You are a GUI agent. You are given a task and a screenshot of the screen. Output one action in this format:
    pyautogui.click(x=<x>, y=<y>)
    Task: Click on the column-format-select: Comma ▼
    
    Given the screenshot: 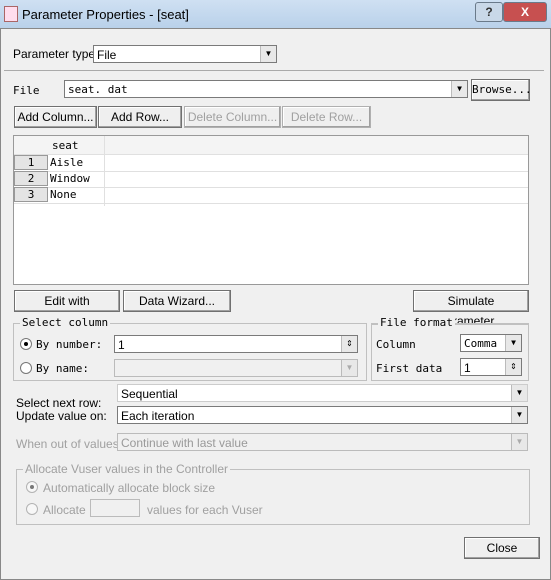 What is the action you would take?
    pyautogui.click(x=491, y=343)
    